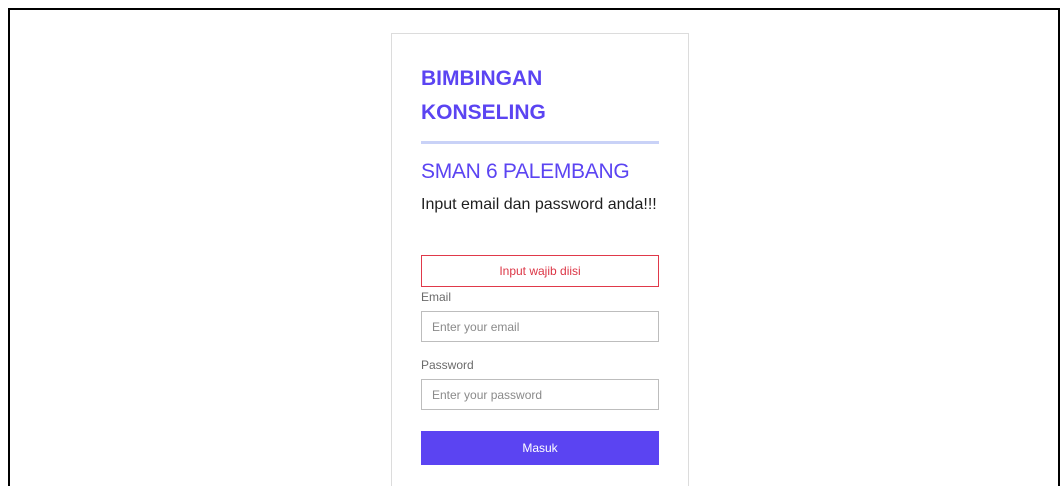  I want to click on login-button: Masuk, so click(540, 448).